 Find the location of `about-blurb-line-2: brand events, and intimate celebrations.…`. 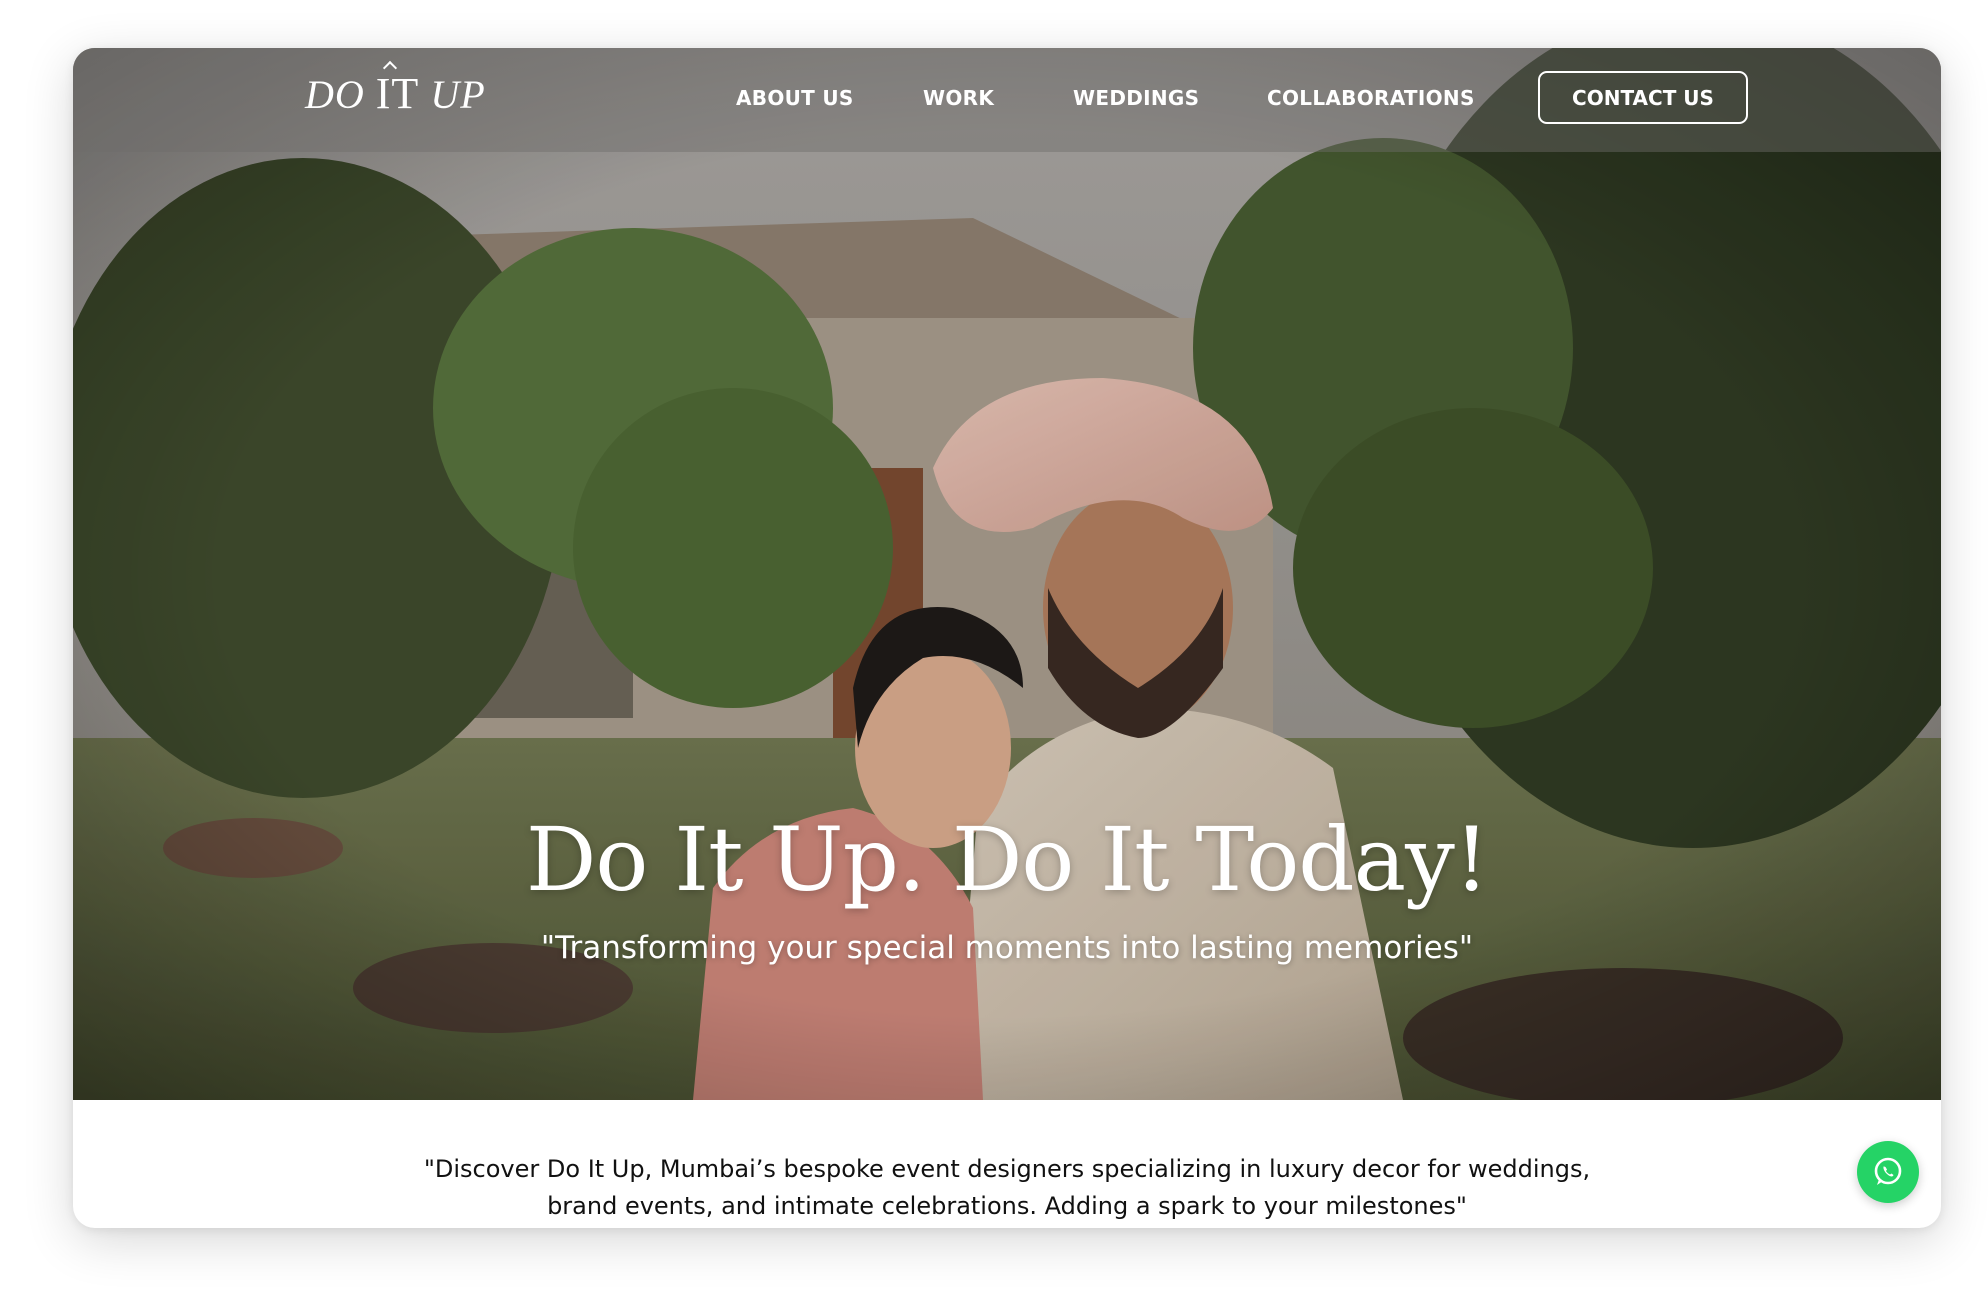

about-blurb-line-2: brand events, and intimate celebrations.… is located at coordinates (1007, 1206).